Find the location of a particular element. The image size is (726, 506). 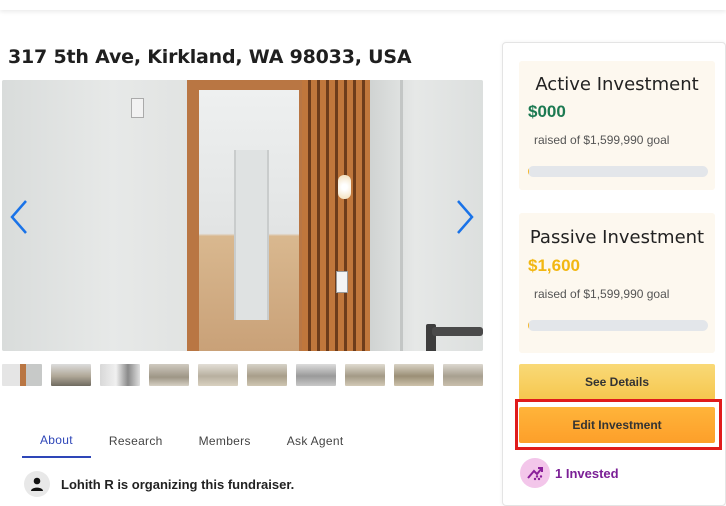

tab-members: Members is located at coordinates (225, 441).